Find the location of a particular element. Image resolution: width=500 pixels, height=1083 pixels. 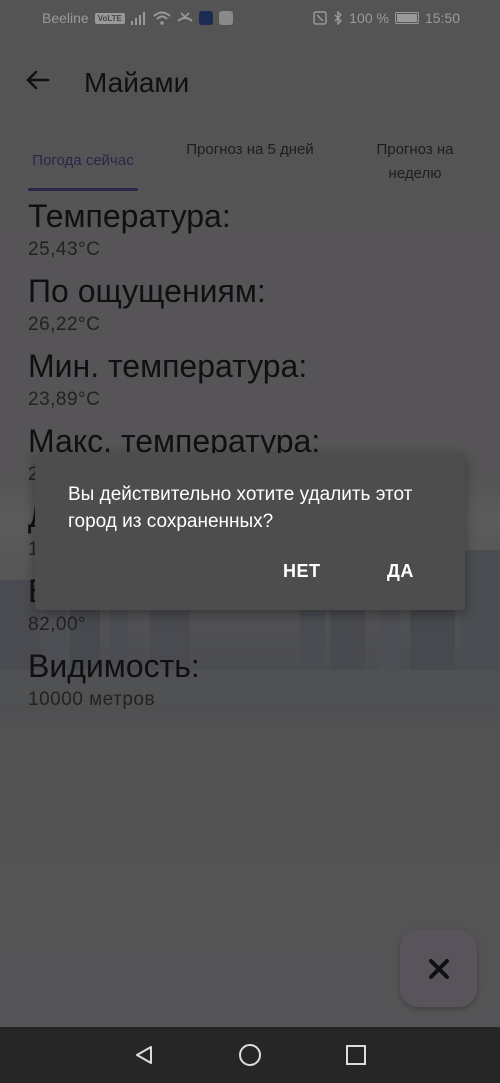

circle-home-icon is located at coordinates (250, 1055).